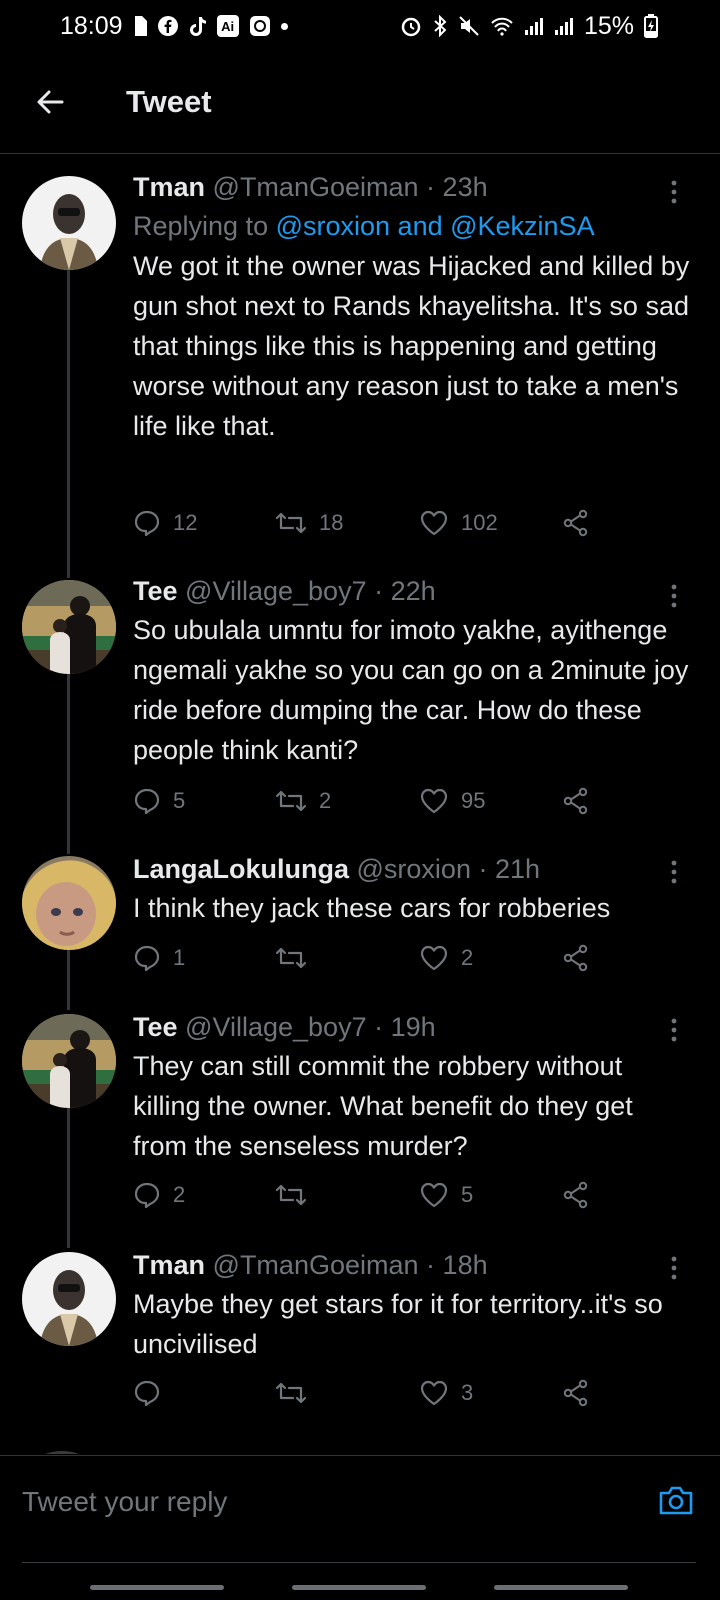  I want to click on reply-composer, so click(360, 1508).